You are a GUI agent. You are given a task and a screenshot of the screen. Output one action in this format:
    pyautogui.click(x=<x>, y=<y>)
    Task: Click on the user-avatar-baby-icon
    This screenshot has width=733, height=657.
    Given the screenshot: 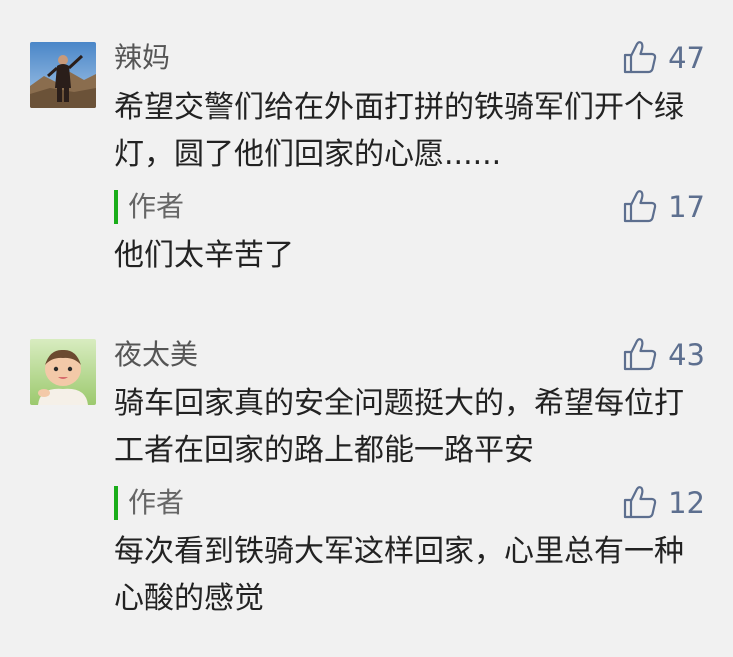 What is the action you would take?
    pyautogui.click(x=63, y=372)
    